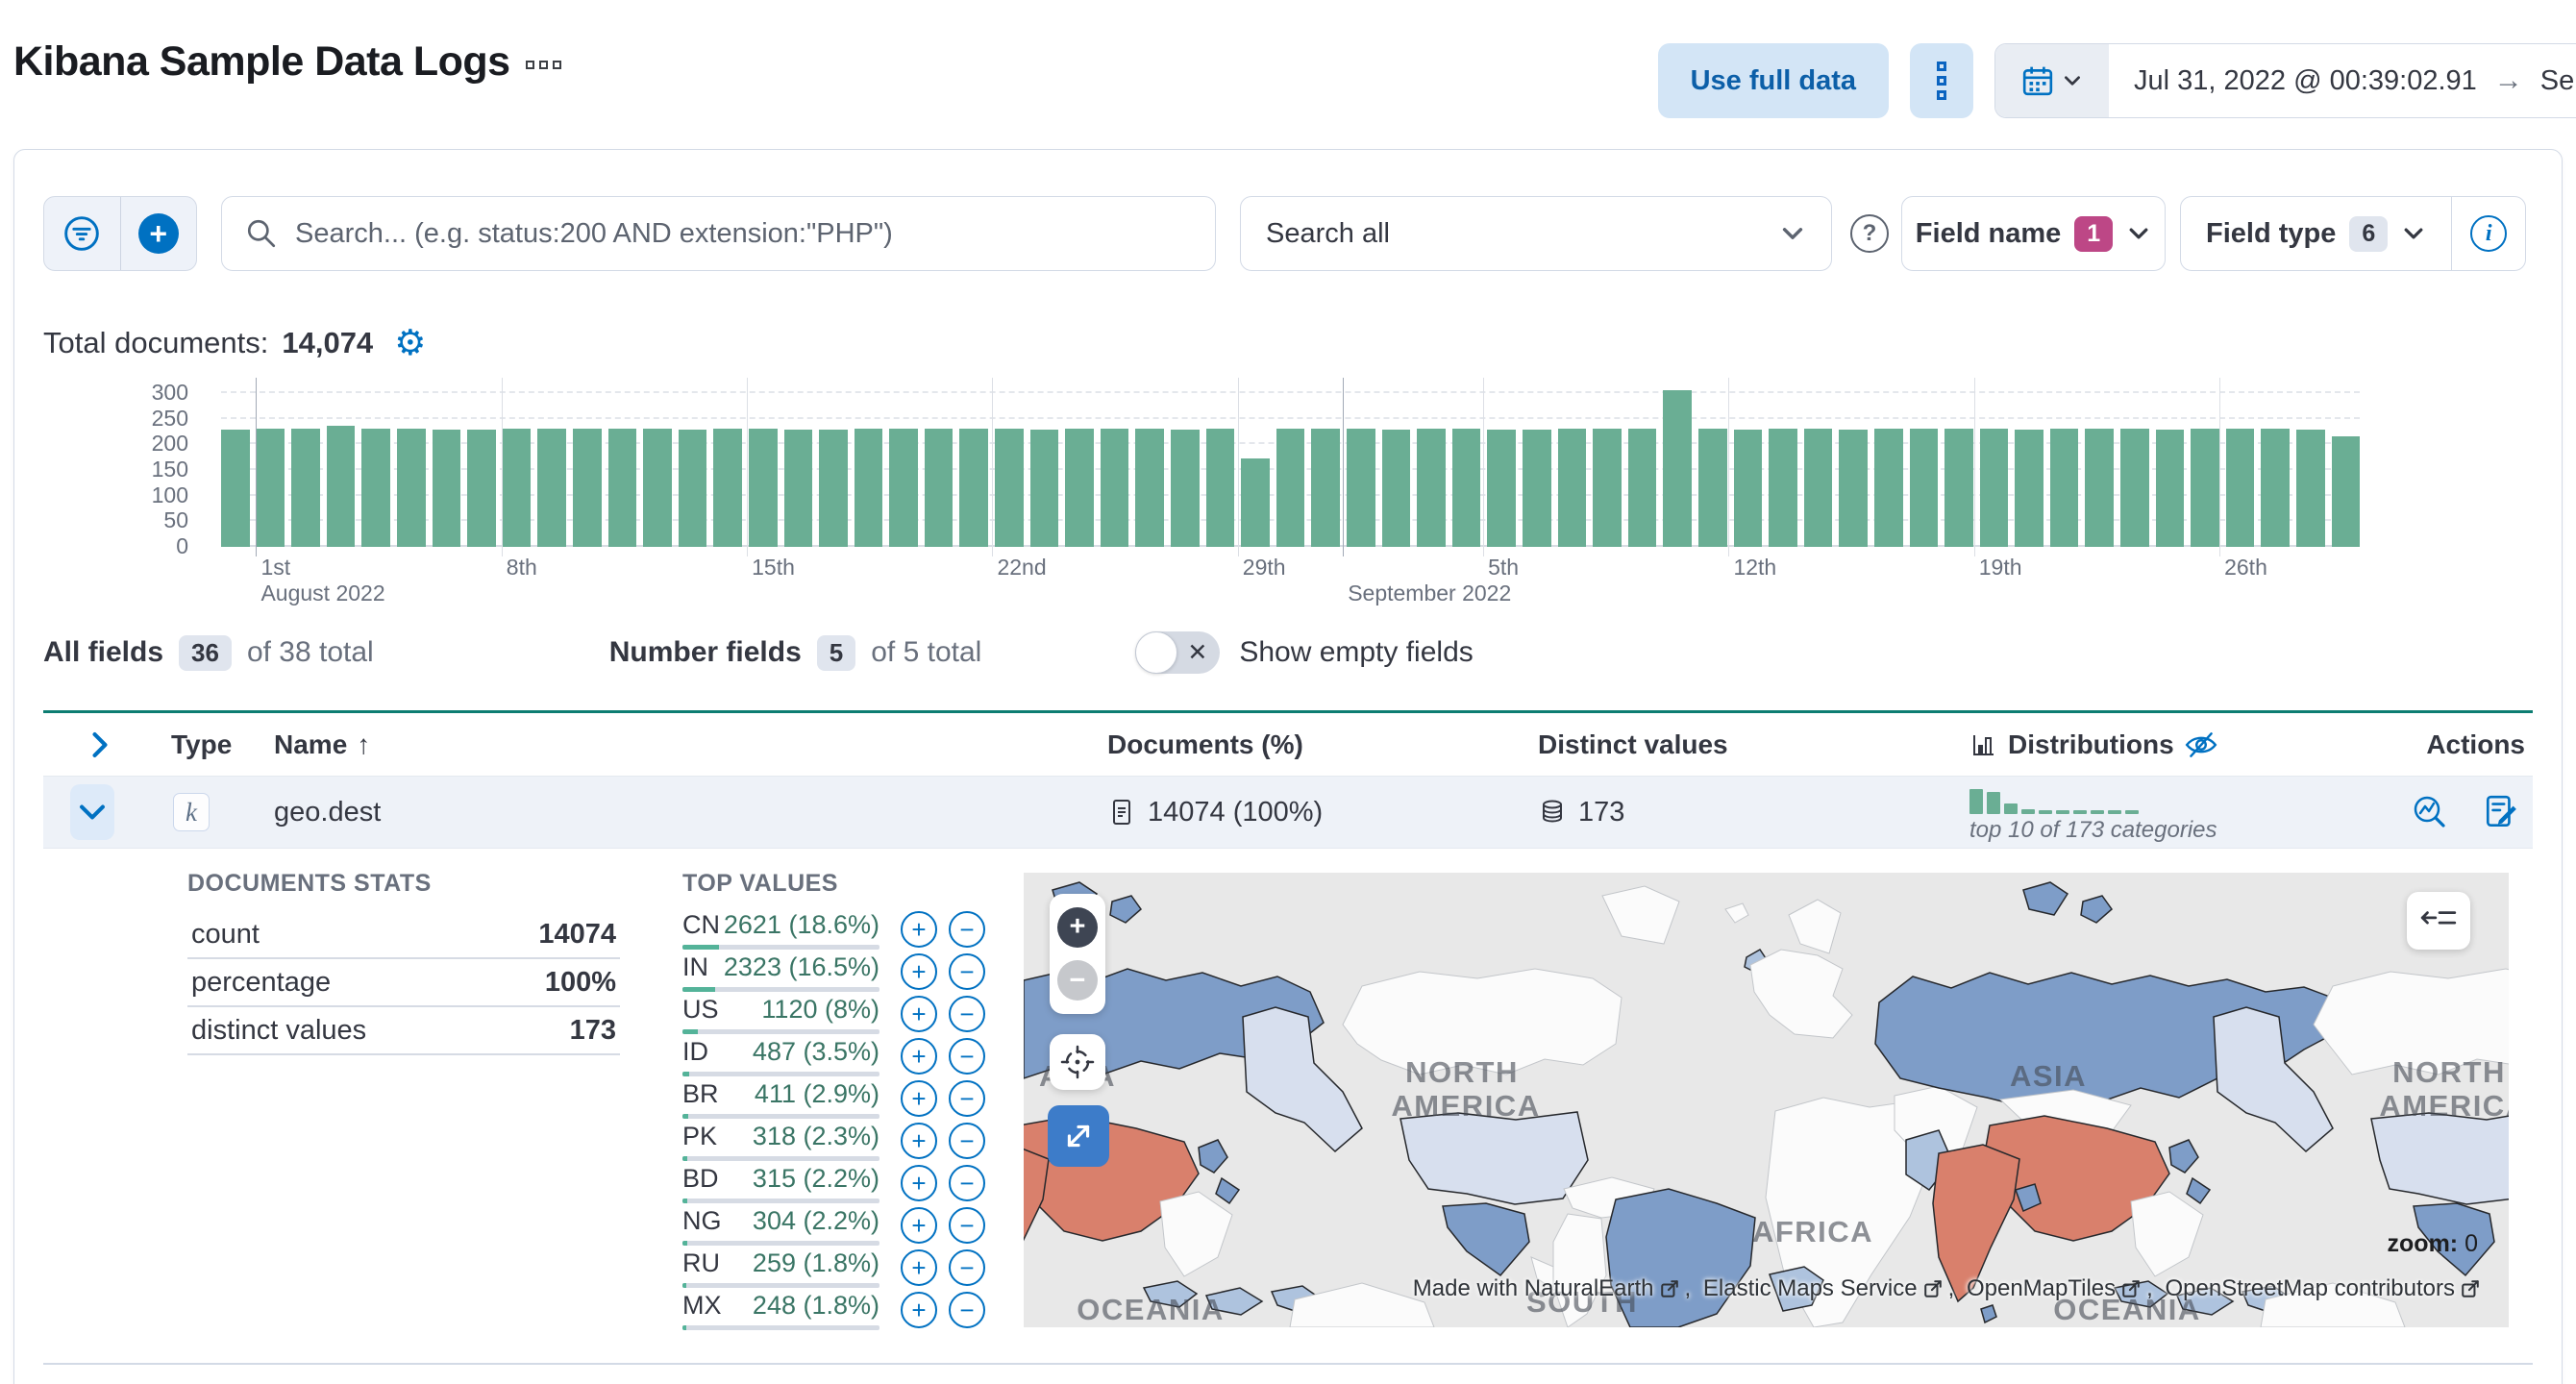 Image resolution: width=2576 pixels, height=1384 pixels. I want to click on date-range: Jul 31, 2022 @ 00:39:02.91 → Sep, so click(2343, 80).